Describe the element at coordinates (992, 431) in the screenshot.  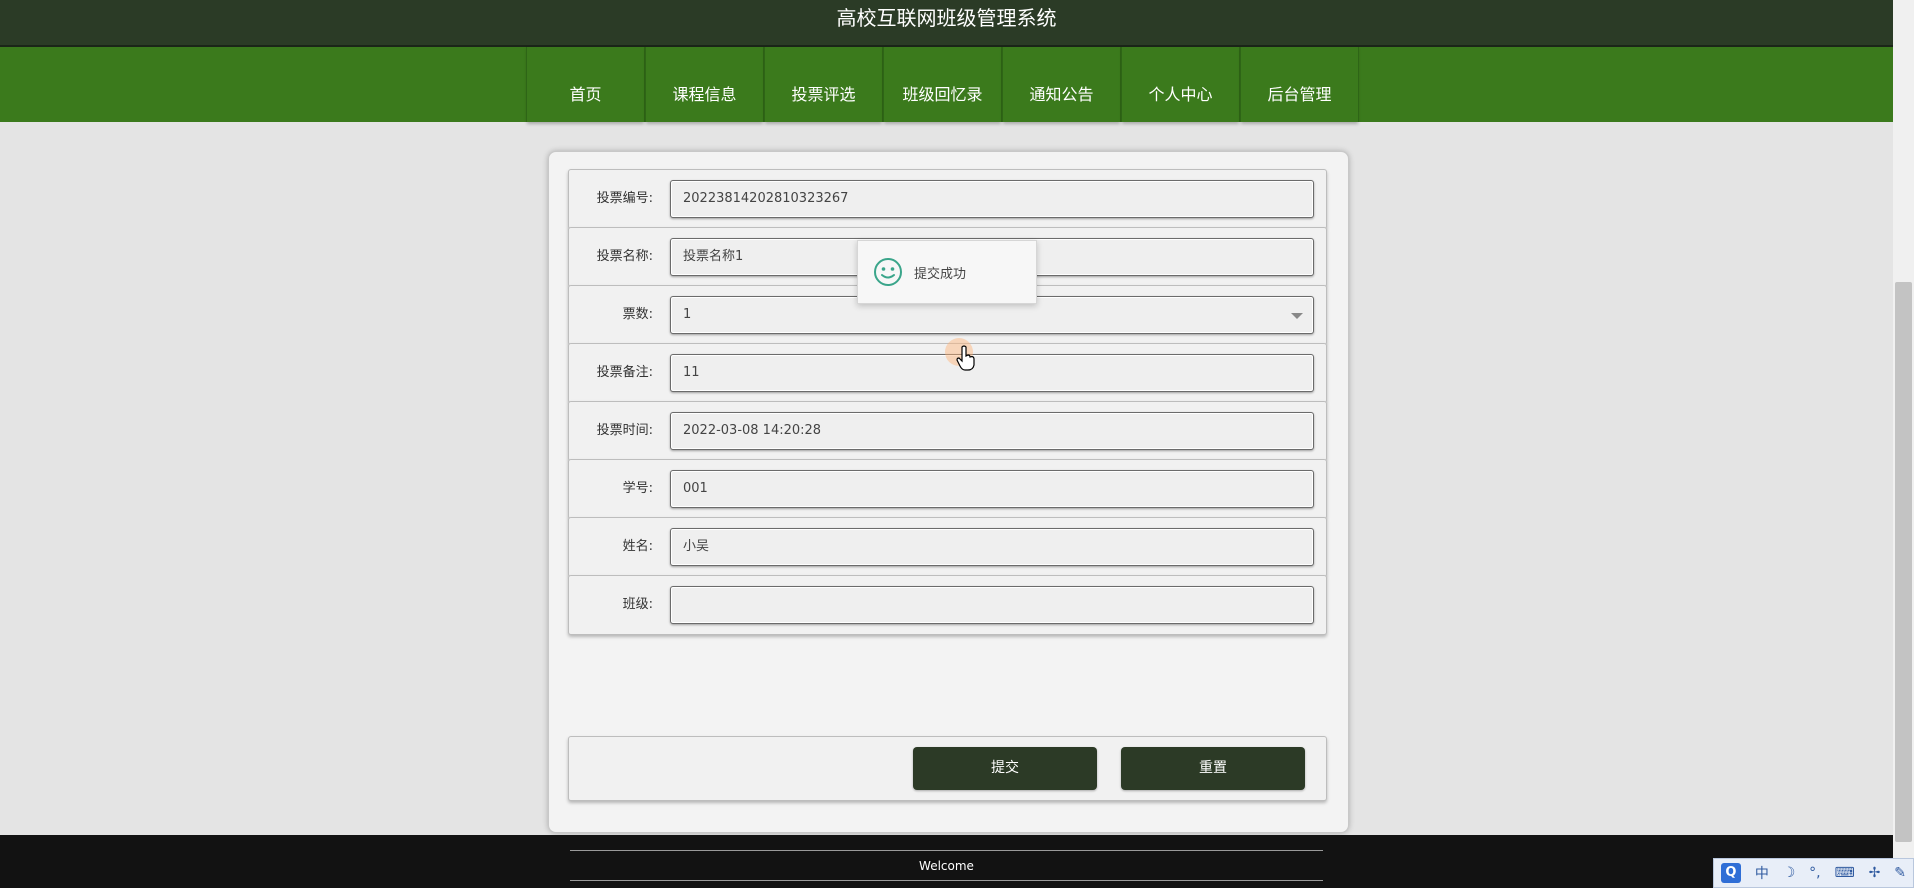
I see `vote-time-input: 2022-03-08 14:20:28` at that location.